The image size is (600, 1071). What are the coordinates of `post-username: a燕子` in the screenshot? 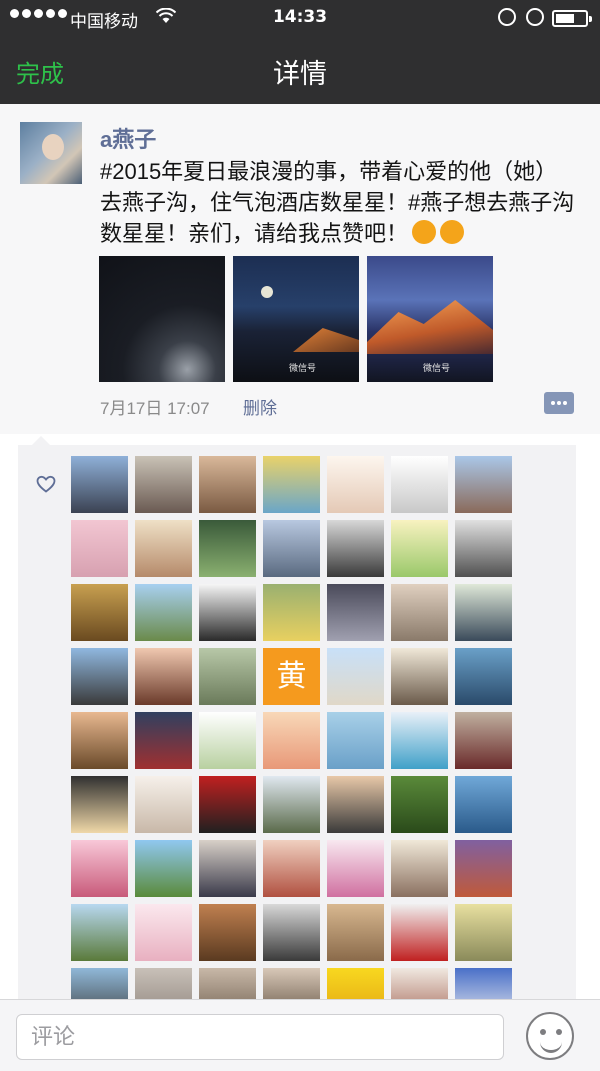 It's located at (128, 138).